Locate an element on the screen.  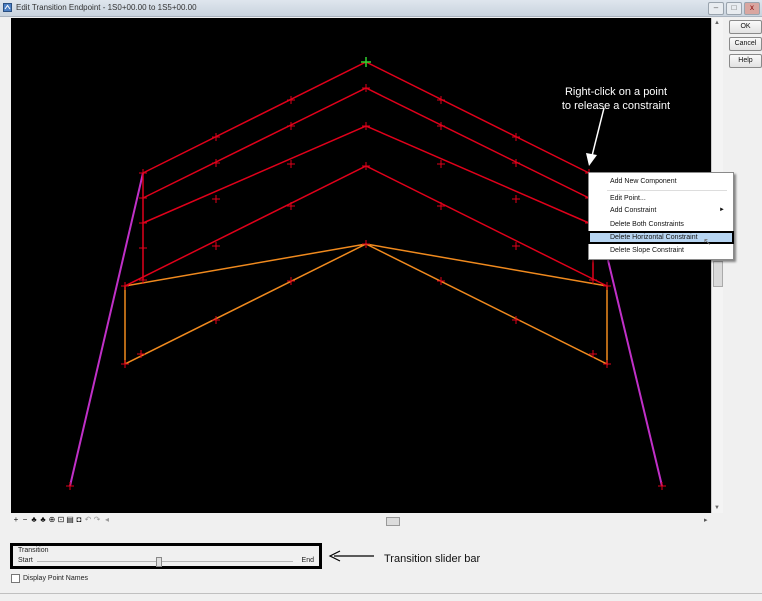
transition-slider-handle is located at coordinates (159, 562).